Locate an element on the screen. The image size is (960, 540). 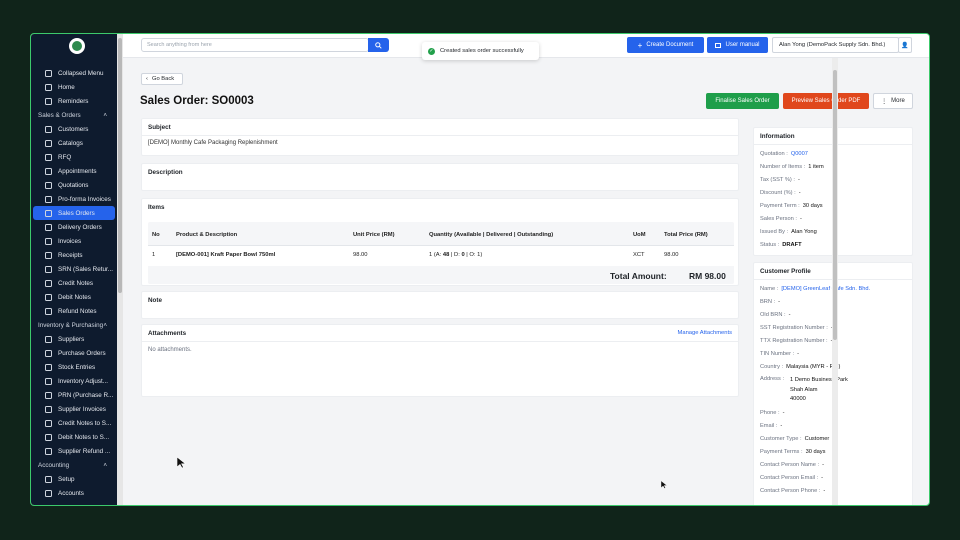
company-selector: Alan Yong (DemoPack Supply Sdn. Bhd.) is located at coordinates (835, 45).